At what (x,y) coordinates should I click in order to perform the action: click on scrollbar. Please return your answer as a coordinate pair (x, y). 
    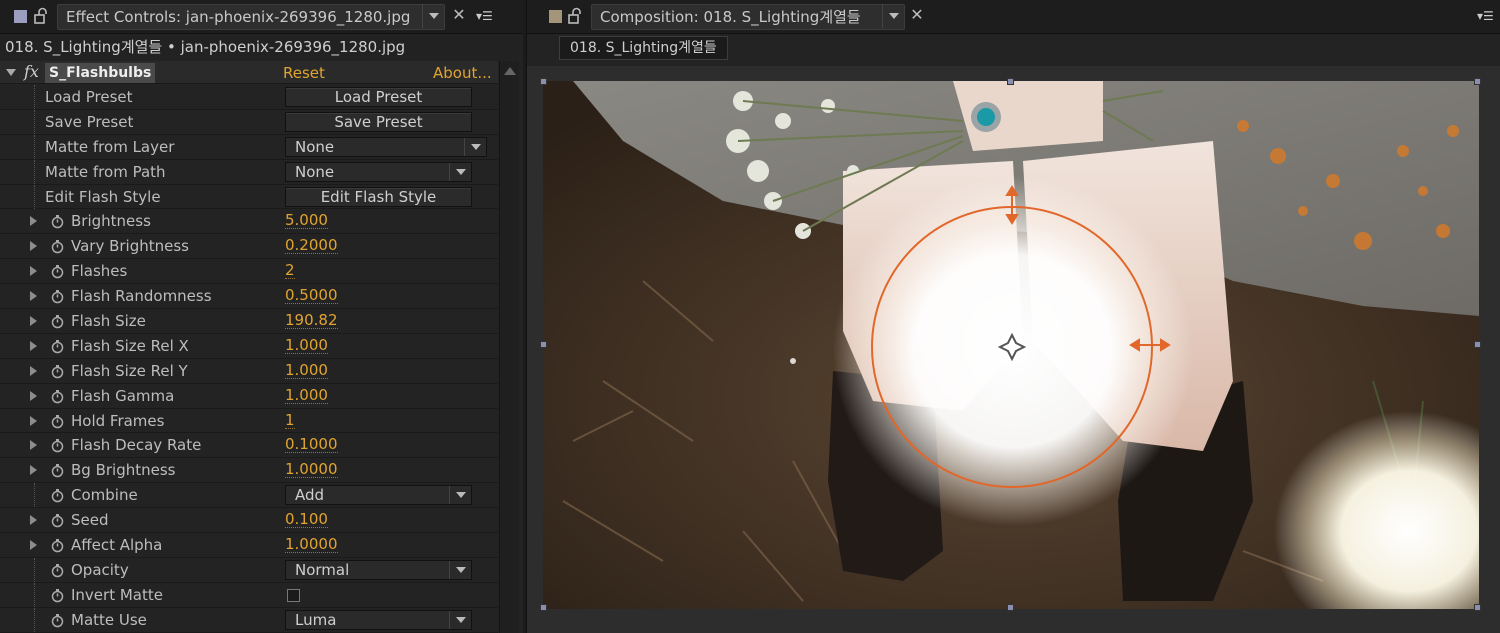
    Looking at the image, I should click on (509, 347).